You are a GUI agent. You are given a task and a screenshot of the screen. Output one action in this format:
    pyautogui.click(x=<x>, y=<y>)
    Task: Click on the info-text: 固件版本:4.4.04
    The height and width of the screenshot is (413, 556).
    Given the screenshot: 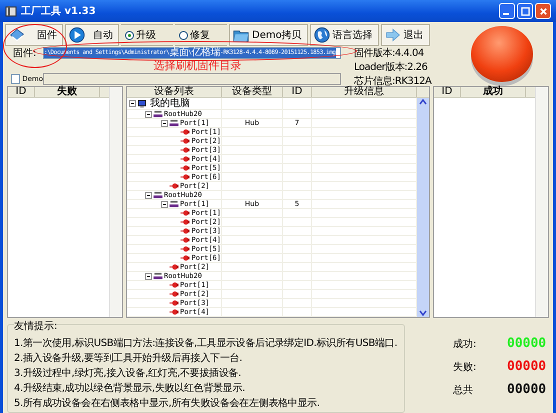 What is the action you would take?
    pyautogui.click(x=389, y=53)
    